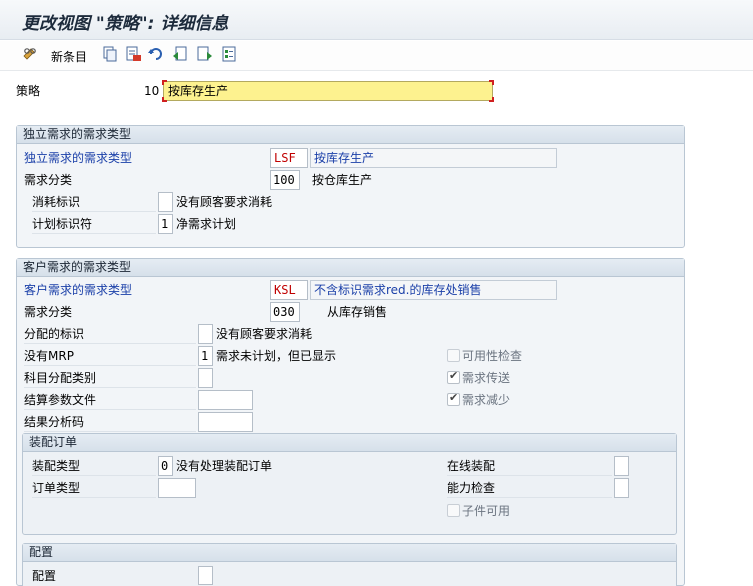  What do you see at coordinates (78, 290) in the screenshot?
I see `customer-req-type-label: 客户需求的需求类型` at bounding box center [78, 290].